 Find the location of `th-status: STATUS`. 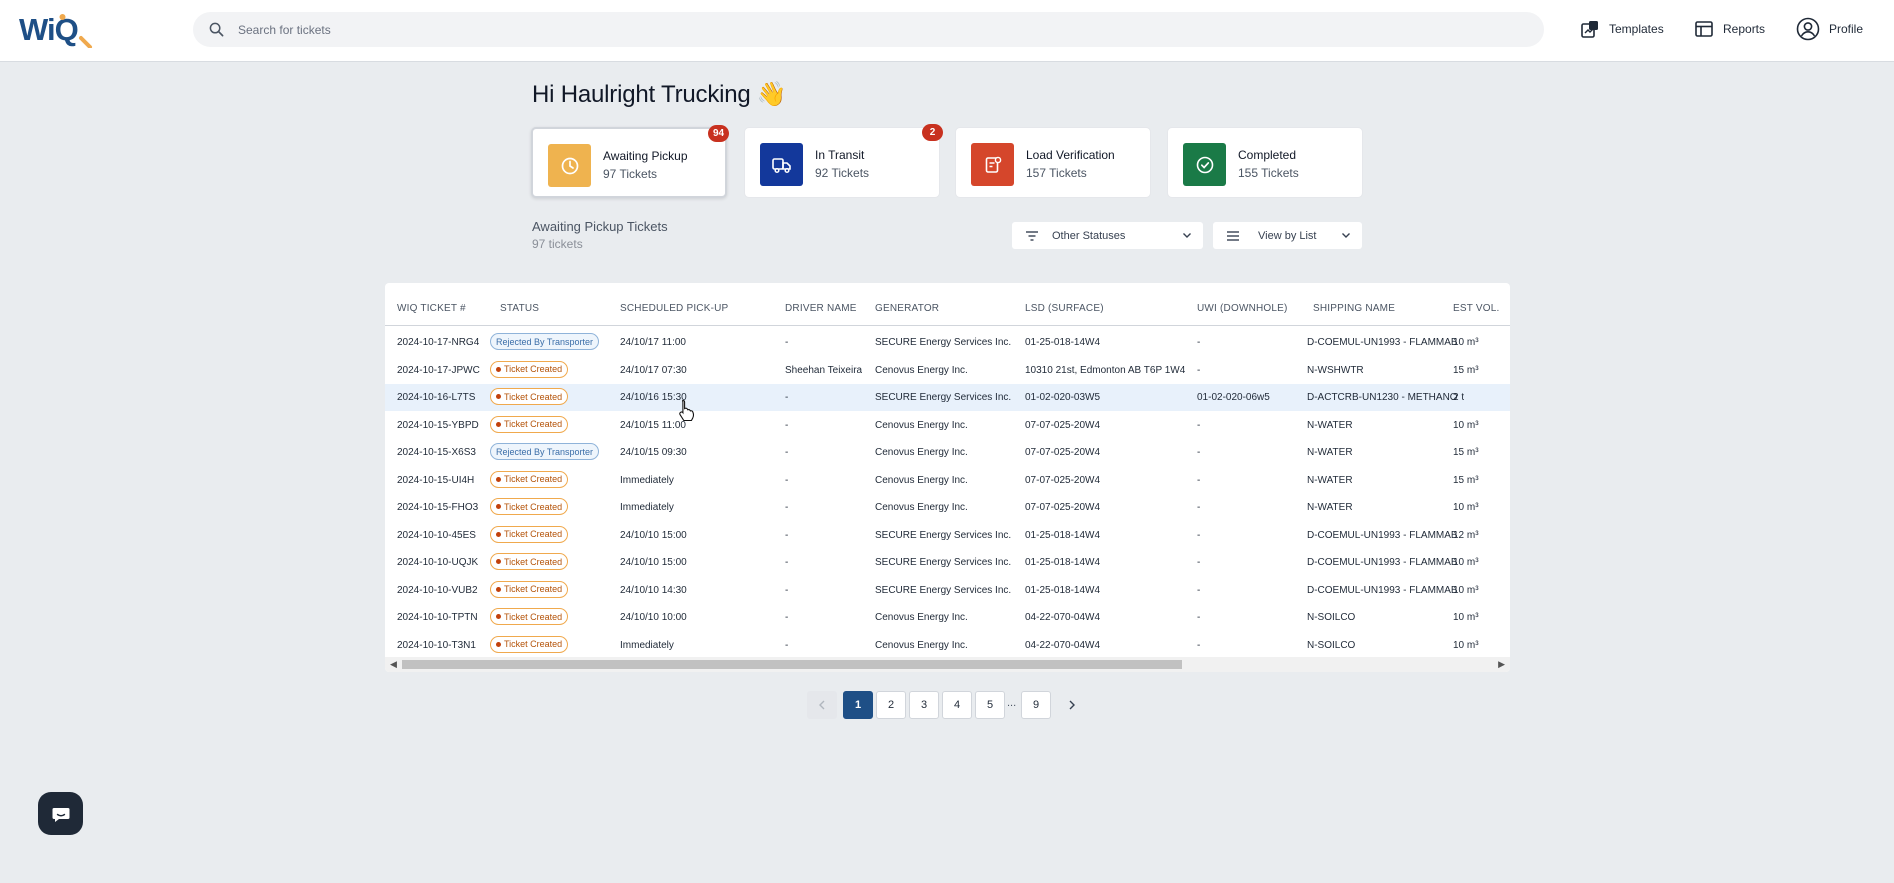

th-status: STATUS is located at coordinates (519, 308).